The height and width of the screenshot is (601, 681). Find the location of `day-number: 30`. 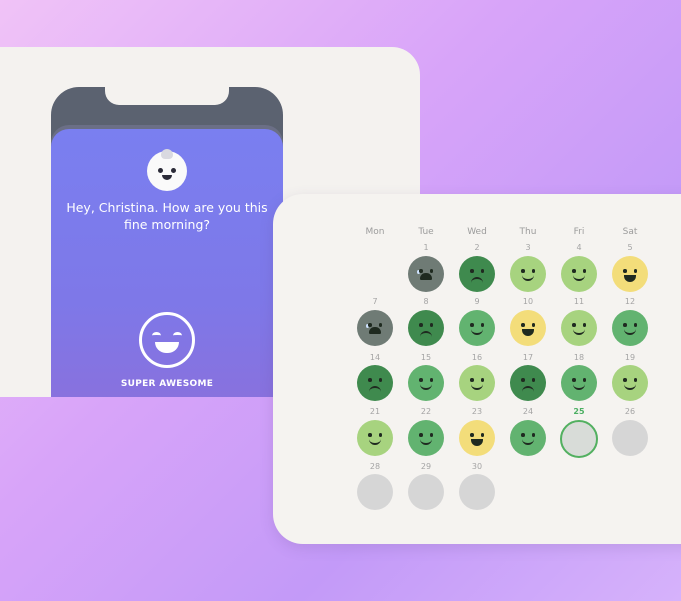

day-number: 30 is located at coordinates (477, 466).